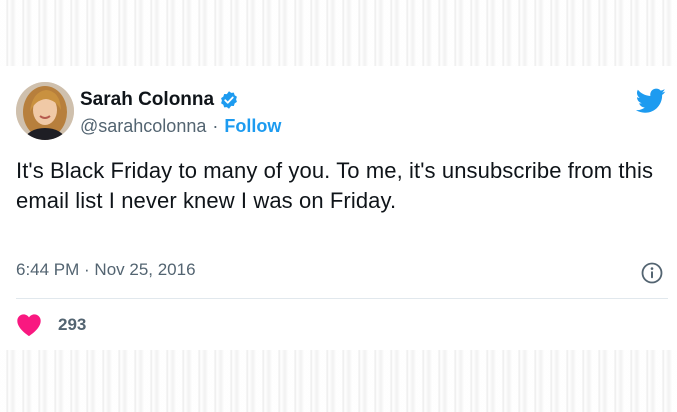 This screenshot has height=412, width=677. What do you see at coordinates (29, 325) in the screenshot?
I see `heart-icon` at bounding box center [29, 325].